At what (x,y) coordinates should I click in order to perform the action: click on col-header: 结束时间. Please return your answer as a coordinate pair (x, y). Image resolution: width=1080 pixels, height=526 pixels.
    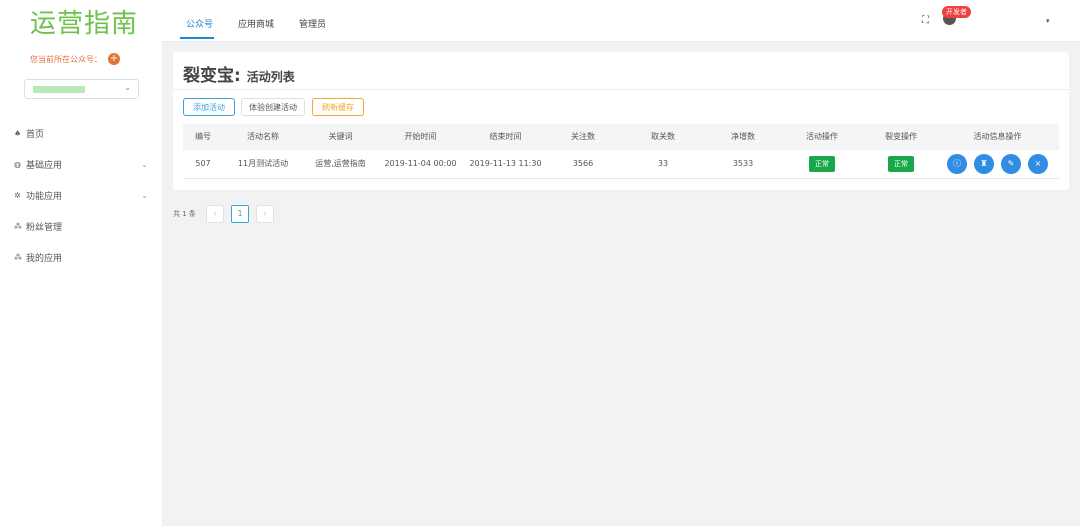
    Looking at the image, I should click on (505, 136).